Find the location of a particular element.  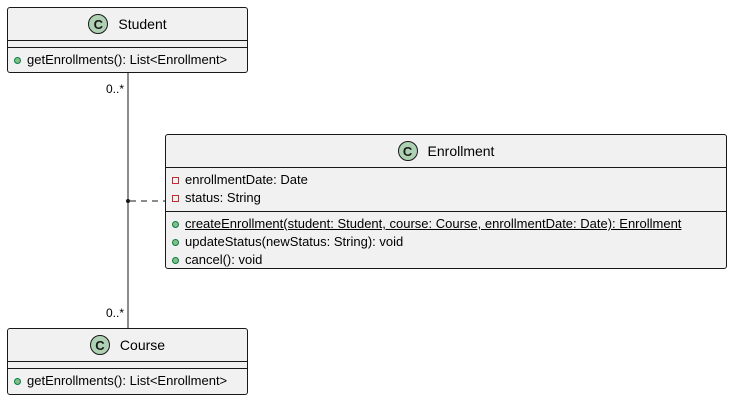

class-student-attributes is located at coordinates (127, 44).